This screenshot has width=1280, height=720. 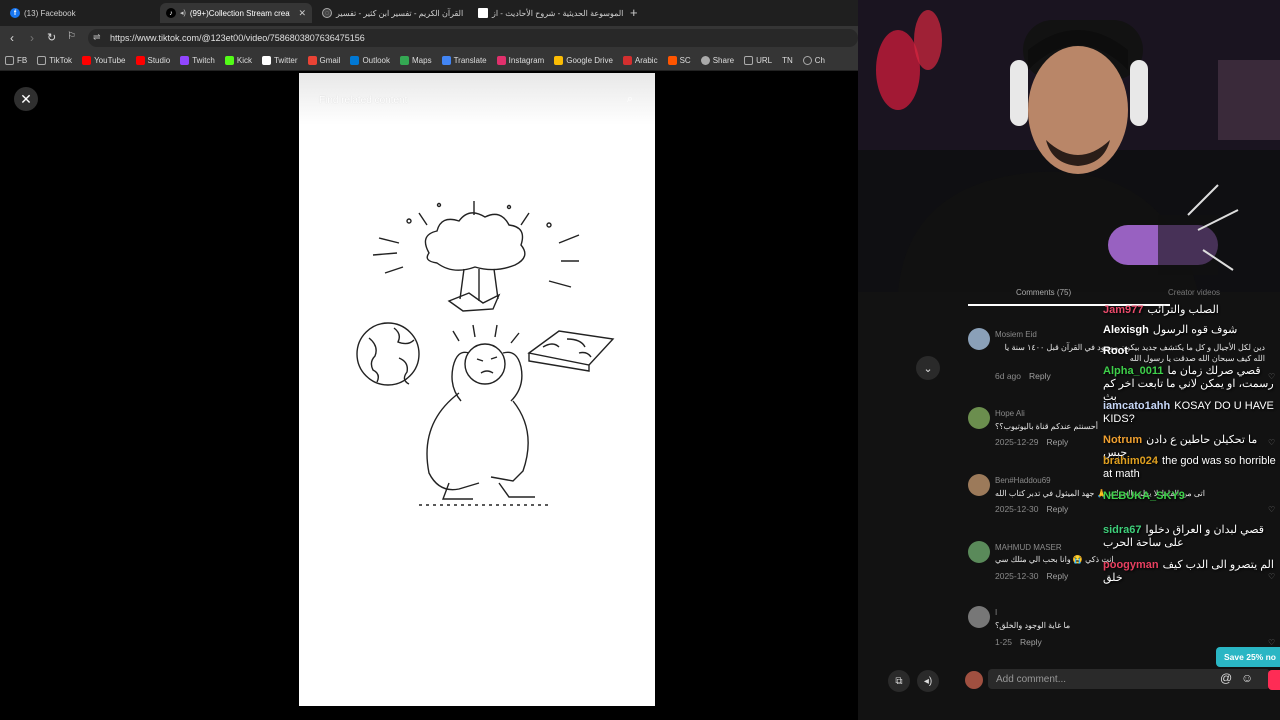 I want to click on chat-username: Jam977, so click(x=1123, y=310).